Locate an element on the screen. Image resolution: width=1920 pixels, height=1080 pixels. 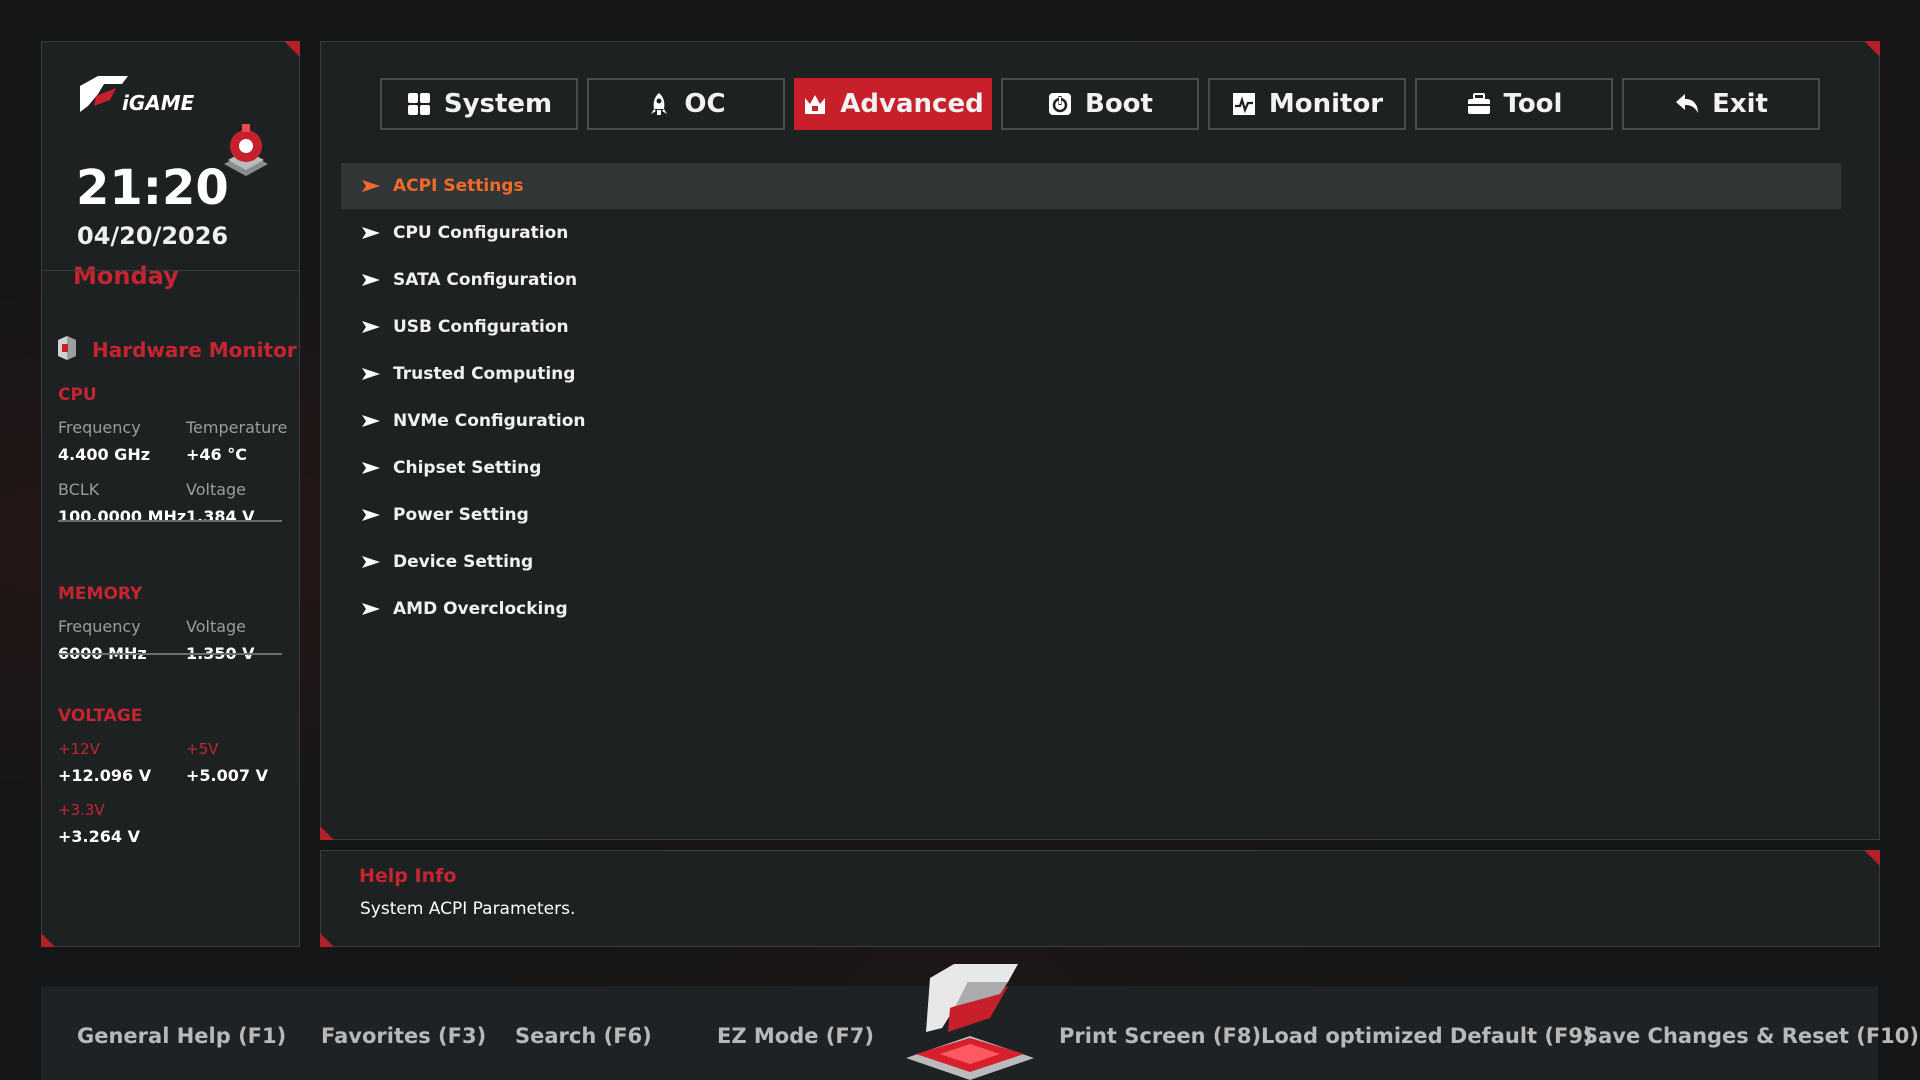
cpu-section-title: CPU is located at coordinates (77, 395).